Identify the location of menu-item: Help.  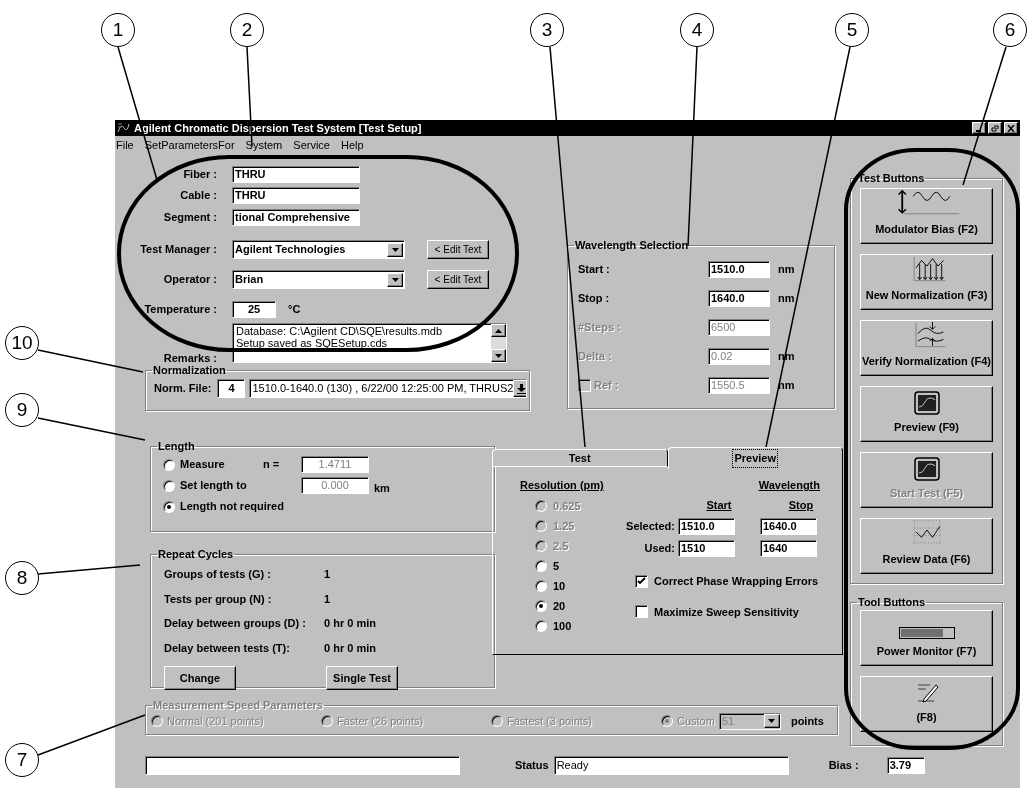
(352, 145).